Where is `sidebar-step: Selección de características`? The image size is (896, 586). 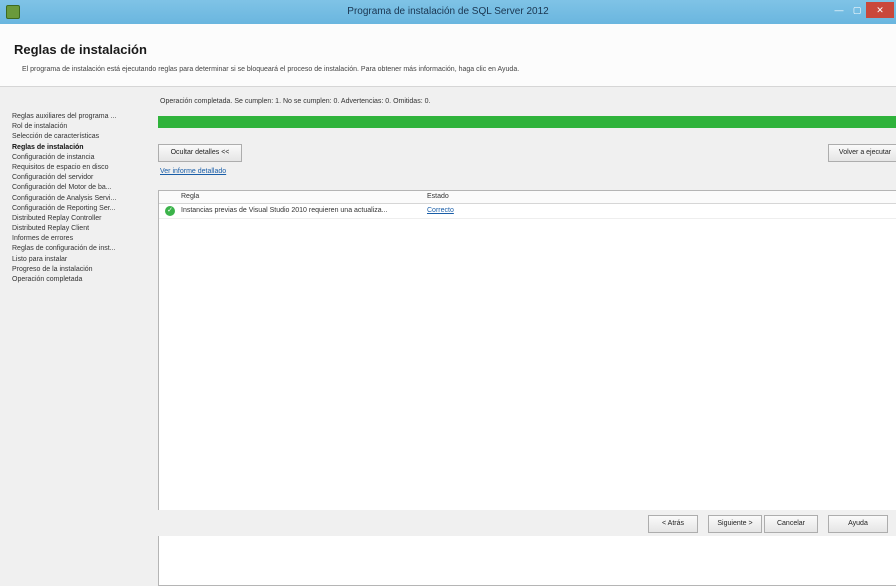
sidebar-step: Selección de características is located at coordinates (82, 137).